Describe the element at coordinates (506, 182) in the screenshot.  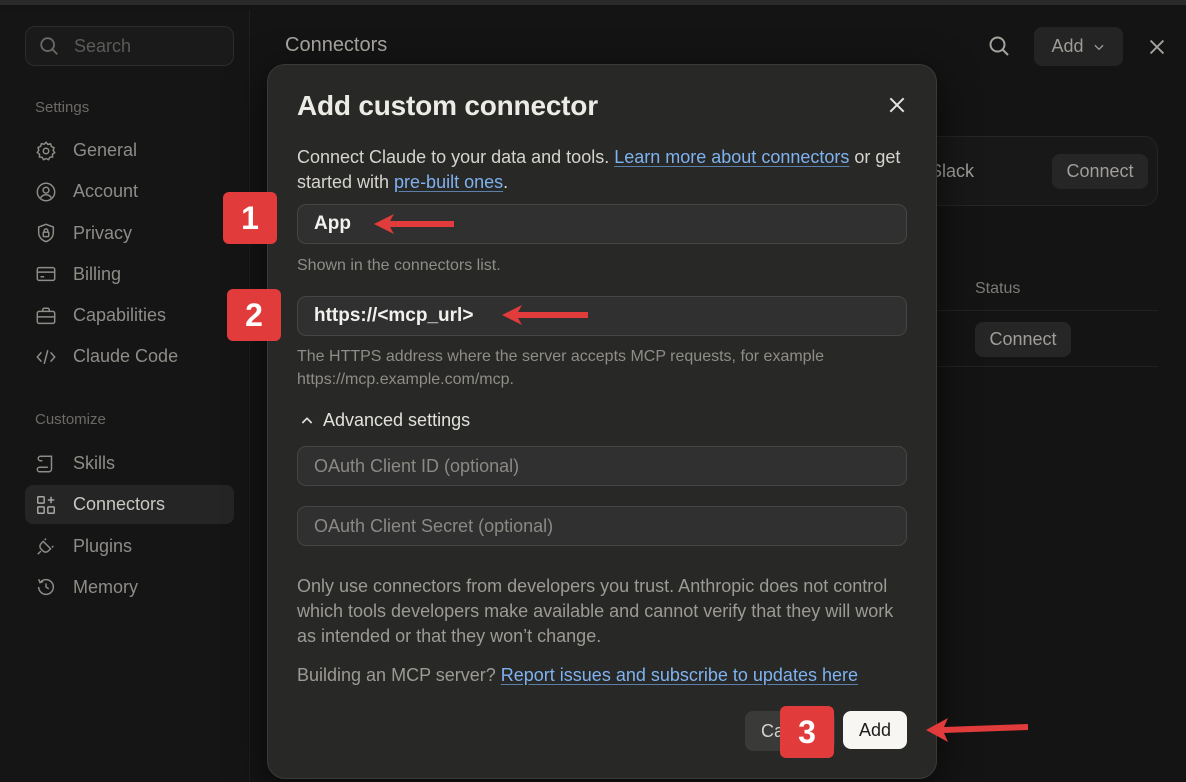
I see `desc-suffix: .` at that location.